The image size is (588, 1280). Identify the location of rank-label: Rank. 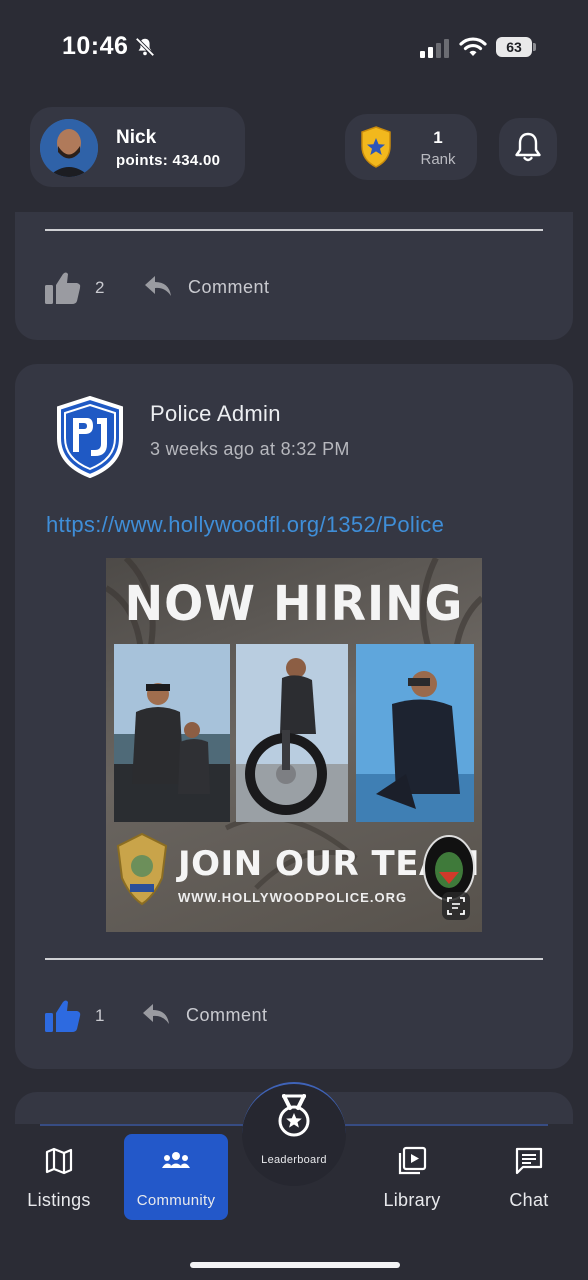
(438, 159).